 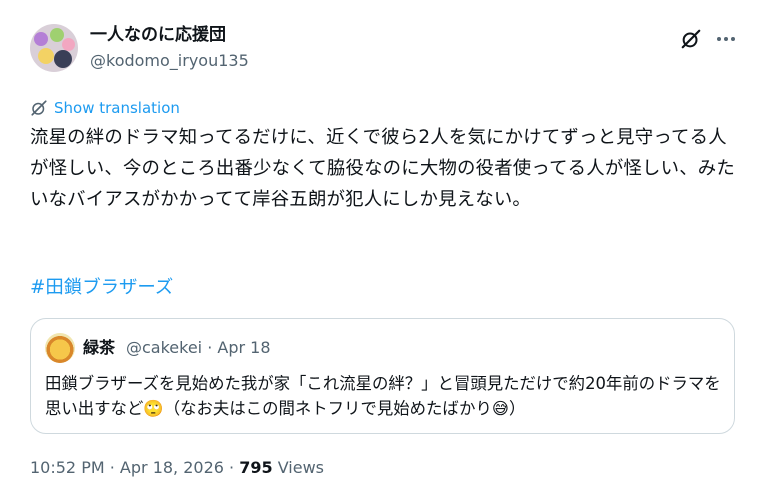 What do you see at coordinates (726, 39) in the screenshot?
I see `more-dots-icon` at bounding box center [726, 39].